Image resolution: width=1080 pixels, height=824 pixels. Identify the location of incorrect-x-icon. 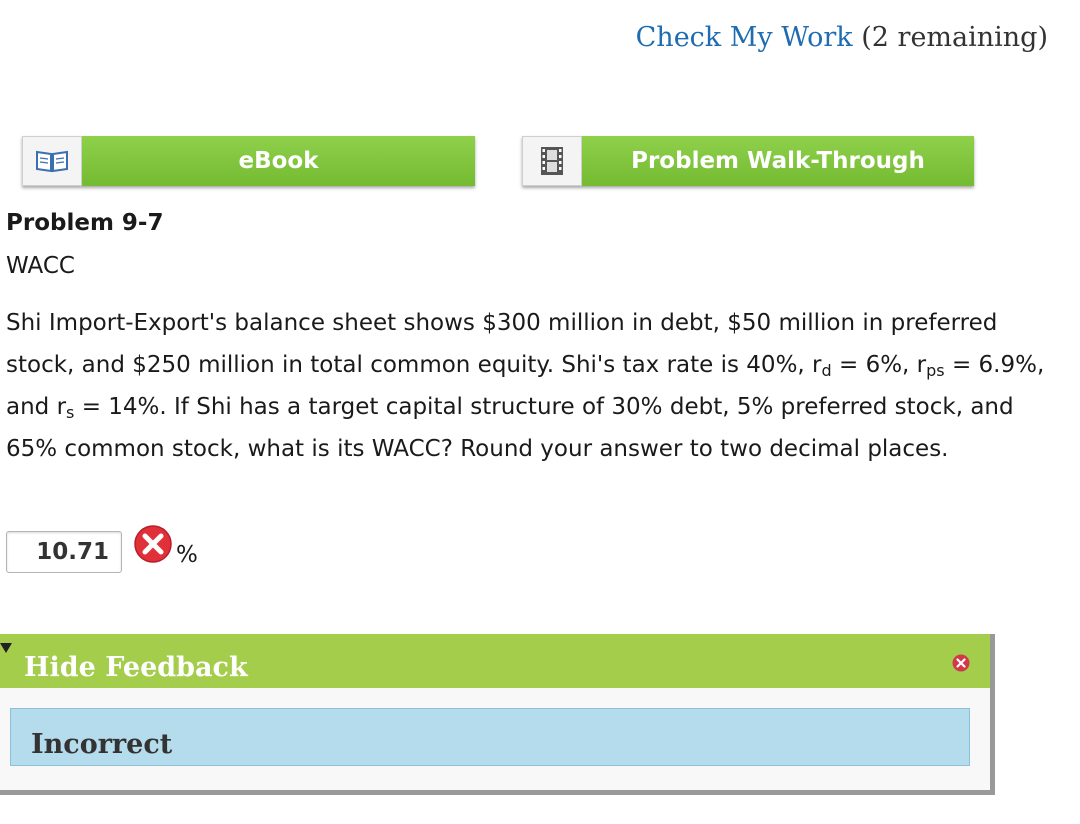
(153, 546).